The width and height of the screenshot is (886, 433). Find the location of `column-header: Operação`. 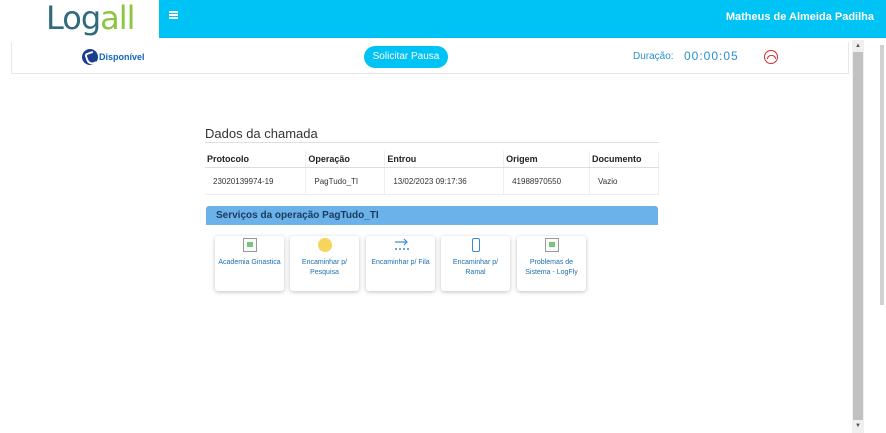

column-header: Operação is located at coordinates (345, 159).